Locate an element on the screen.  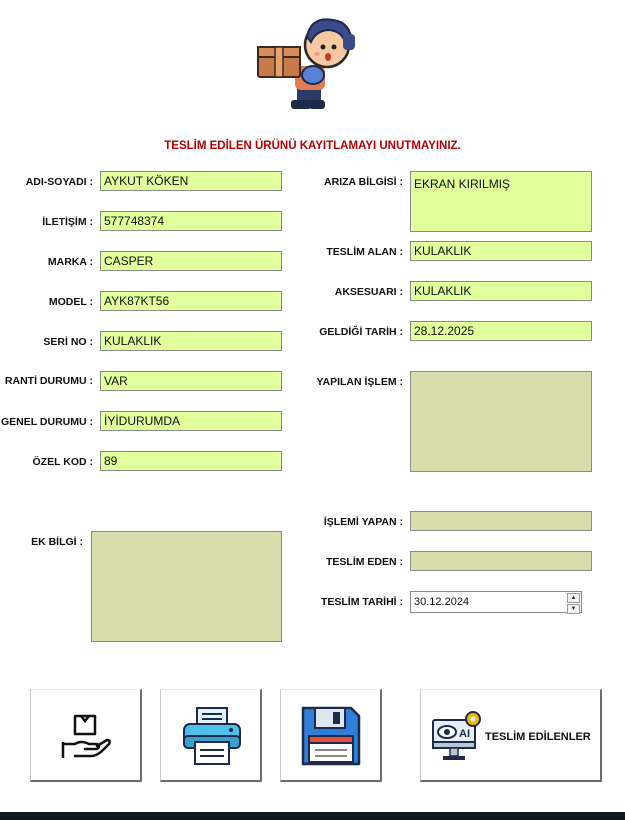
garanti-durumu-label: RANTİ DURUMU : is located at coordinates (48, 381).